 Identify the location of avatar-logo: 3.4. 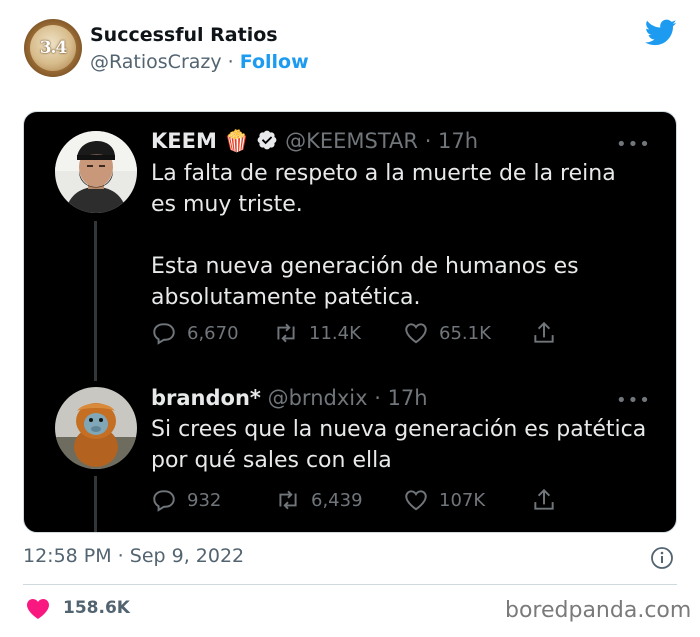
(53, 48).